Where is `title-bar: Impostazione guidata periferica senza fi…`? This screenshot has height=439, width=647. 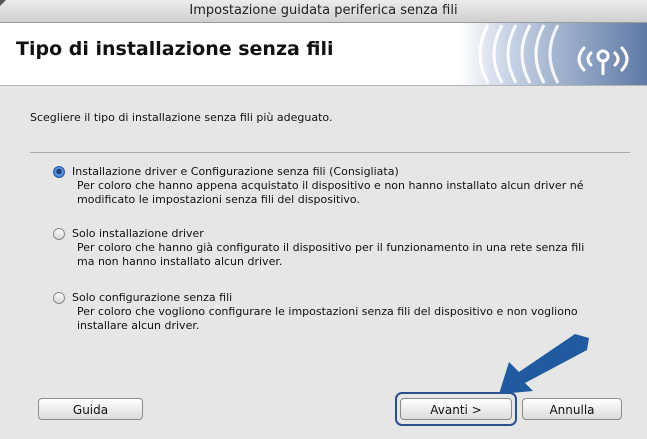
title-bar: Impostazione guidata periferica senza fi… is located at coordinates (323, 11).